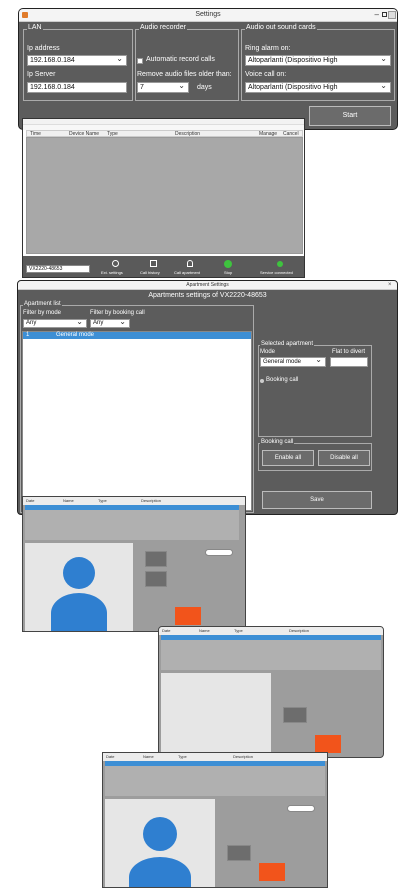 Image resolution: width=400 pixels, height=888 pixels. What do you see at coordinates (266, 74) in the screenshot?
I see `voice-call-label: Voice call on:` at bounding box center [266, 74].